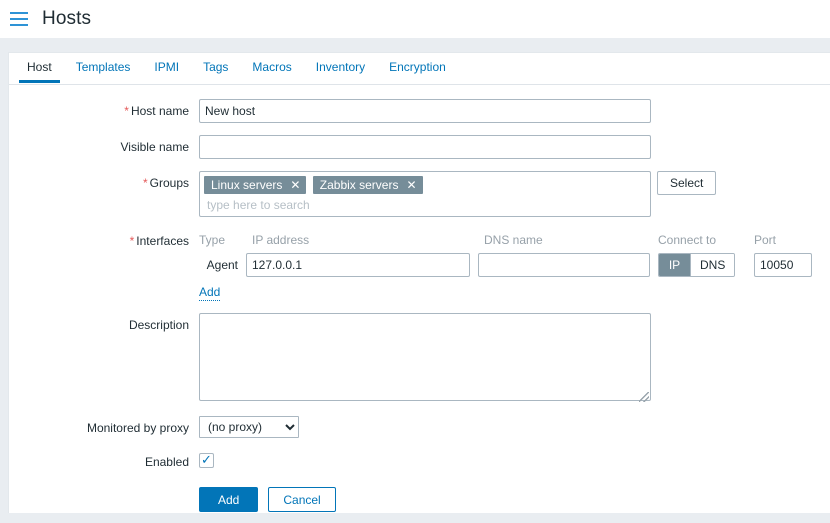 Image resolution: width=830 pixels, height=523 pixels. Describe the element at coordinates (419, 459) in the screenshot. I see `field-row-enabled: Enabled ✓` at that location.